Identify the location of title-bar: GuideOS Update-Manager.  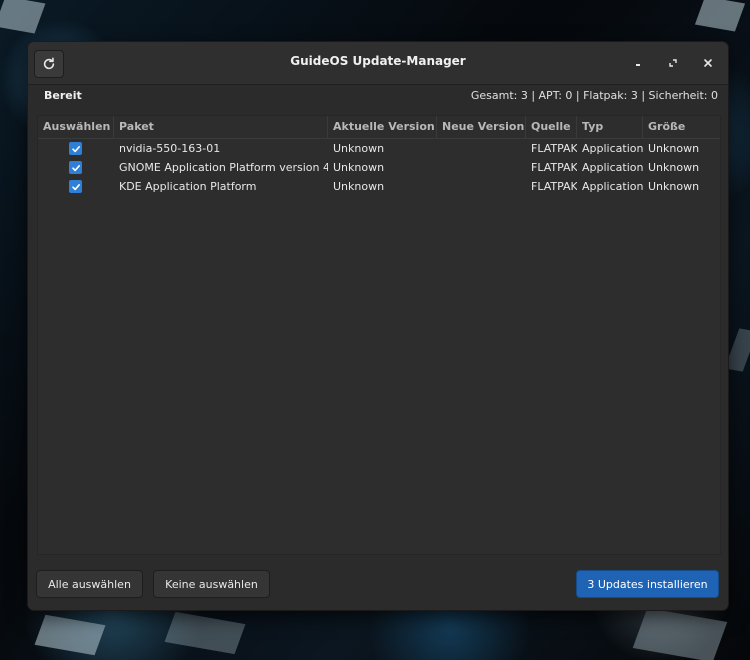
(378, 63).